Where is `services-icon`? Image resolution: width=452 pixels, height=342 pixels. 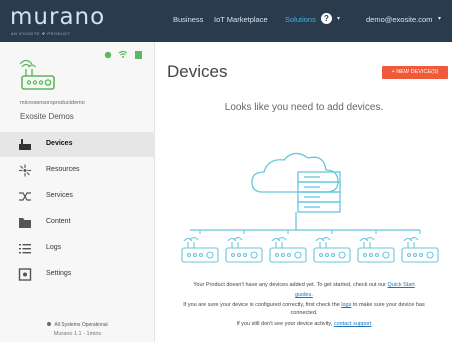
services-icon is located at coordinates (25, 196).